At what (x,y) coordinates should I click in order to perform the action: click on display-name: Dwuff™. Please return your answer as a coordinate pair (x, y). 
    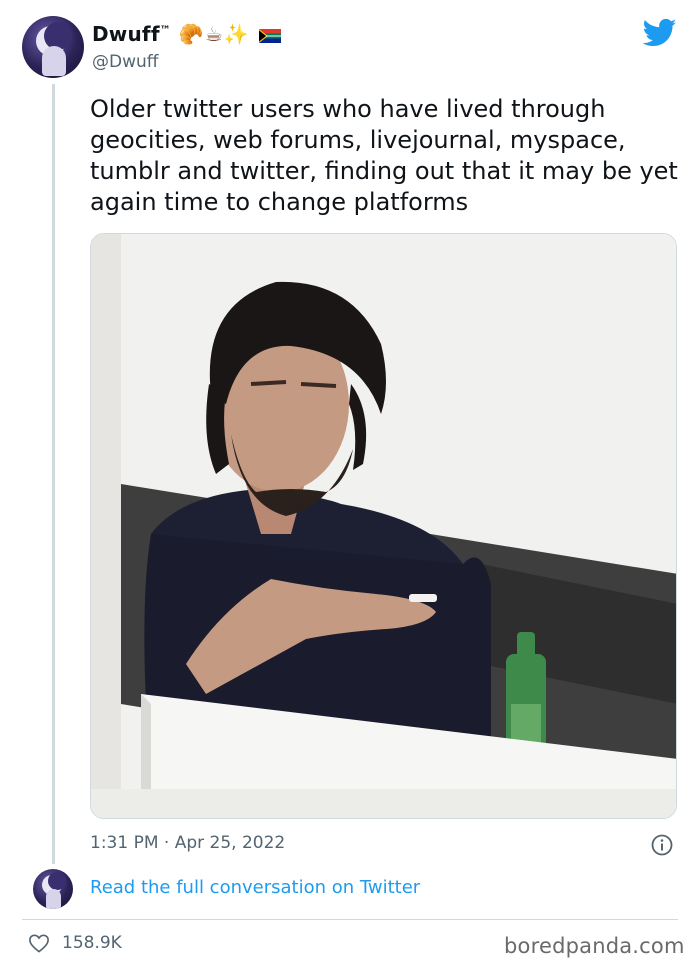
    Looking at the image, I should click on (131, 34).